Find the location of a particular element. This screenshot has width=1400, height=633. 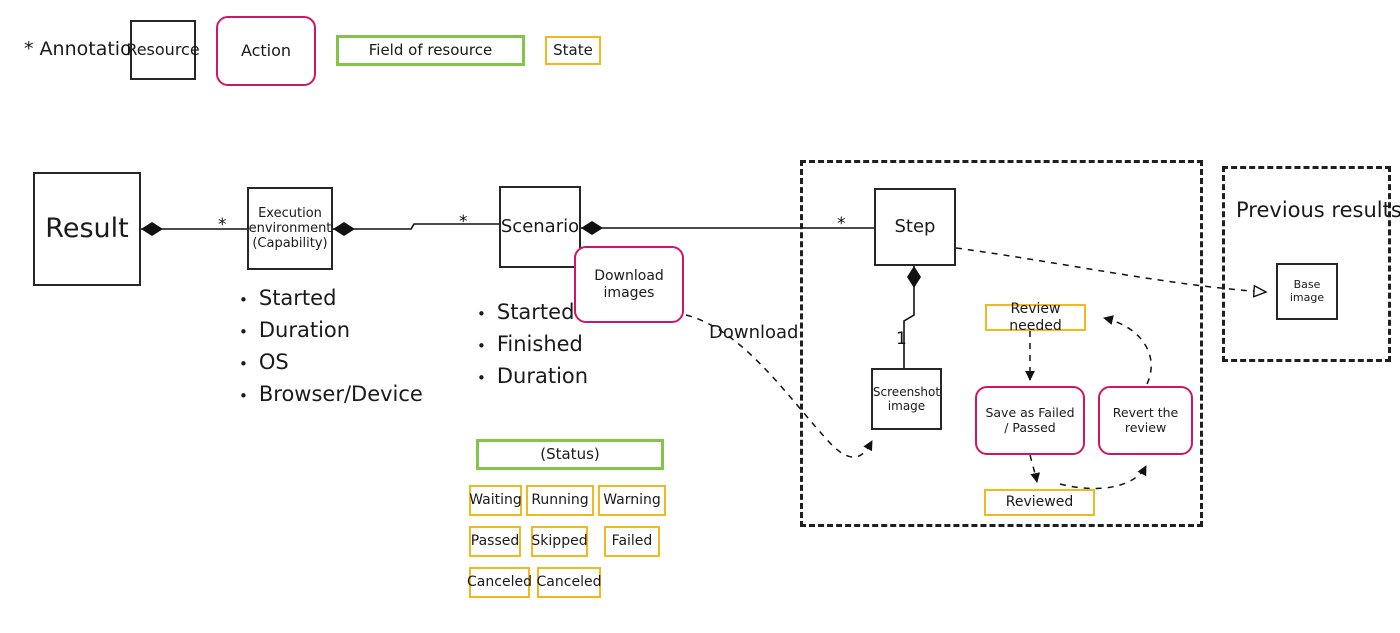

list-item: • Browser/Device is located at coordinates (331, 394).